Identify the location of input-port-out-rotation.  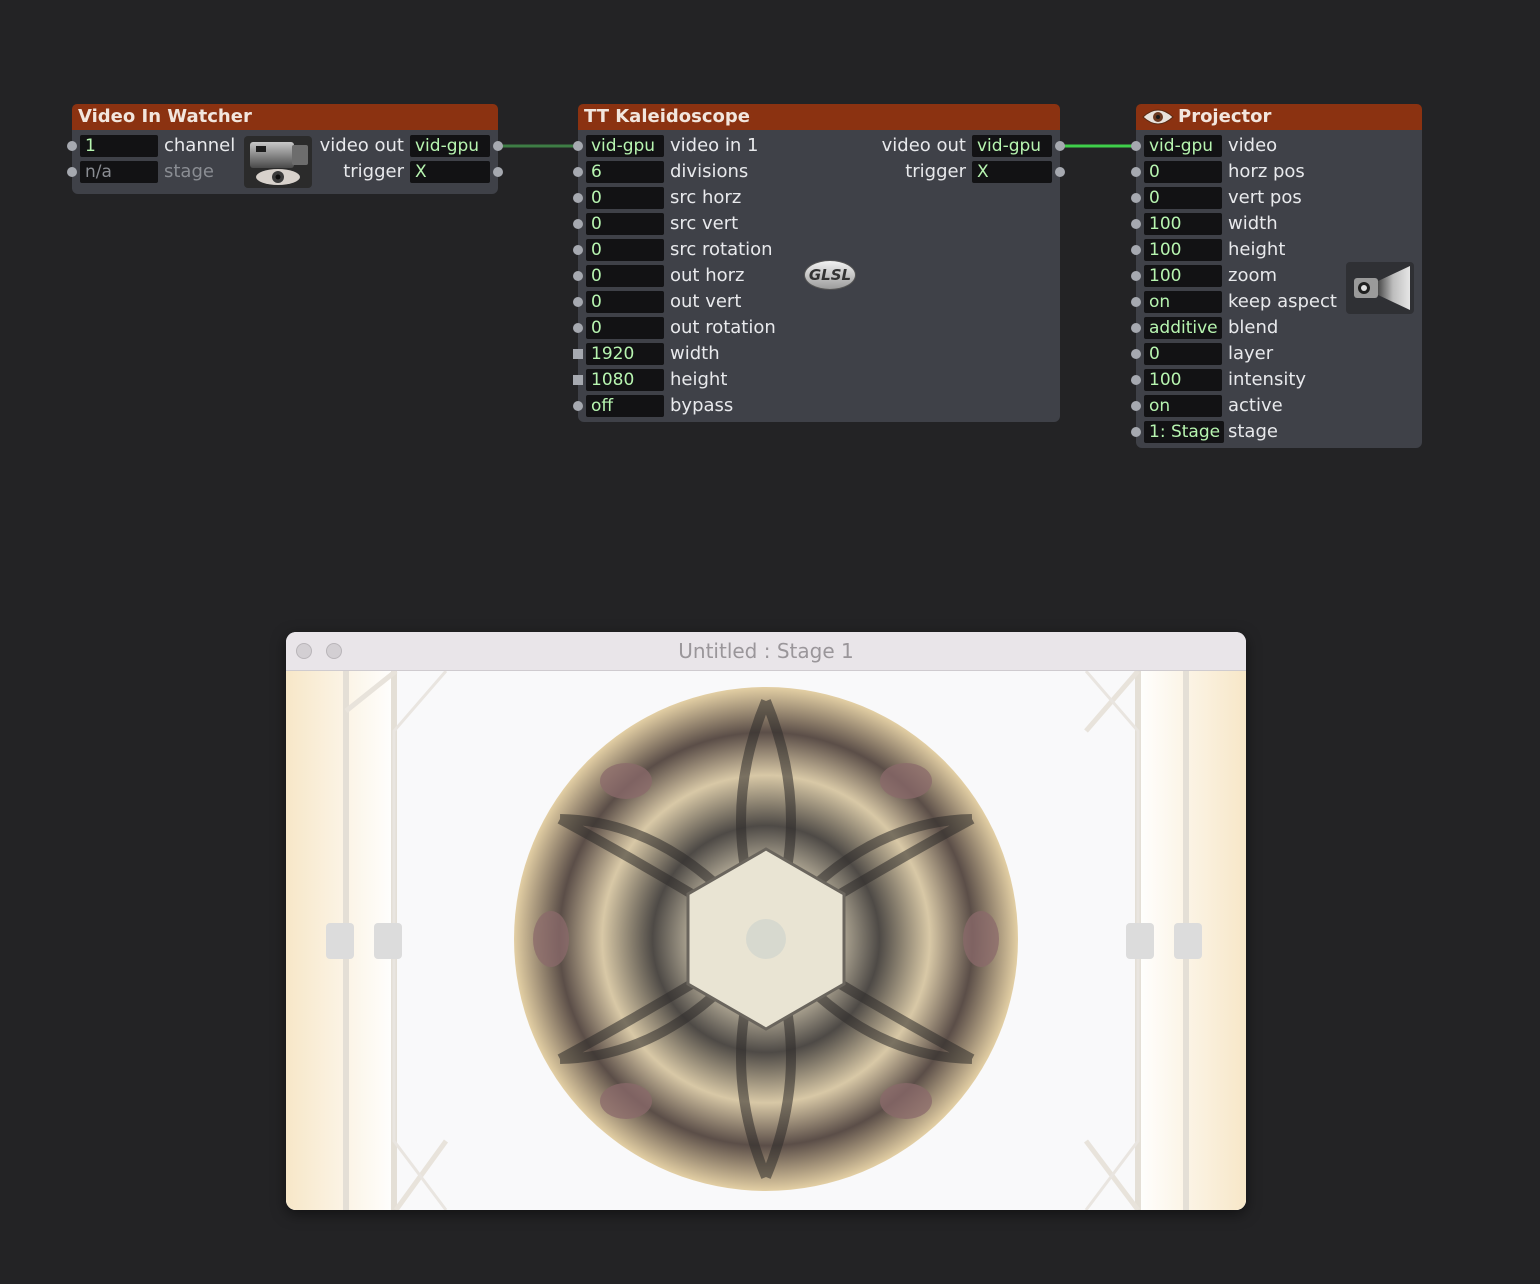
(578, 328).